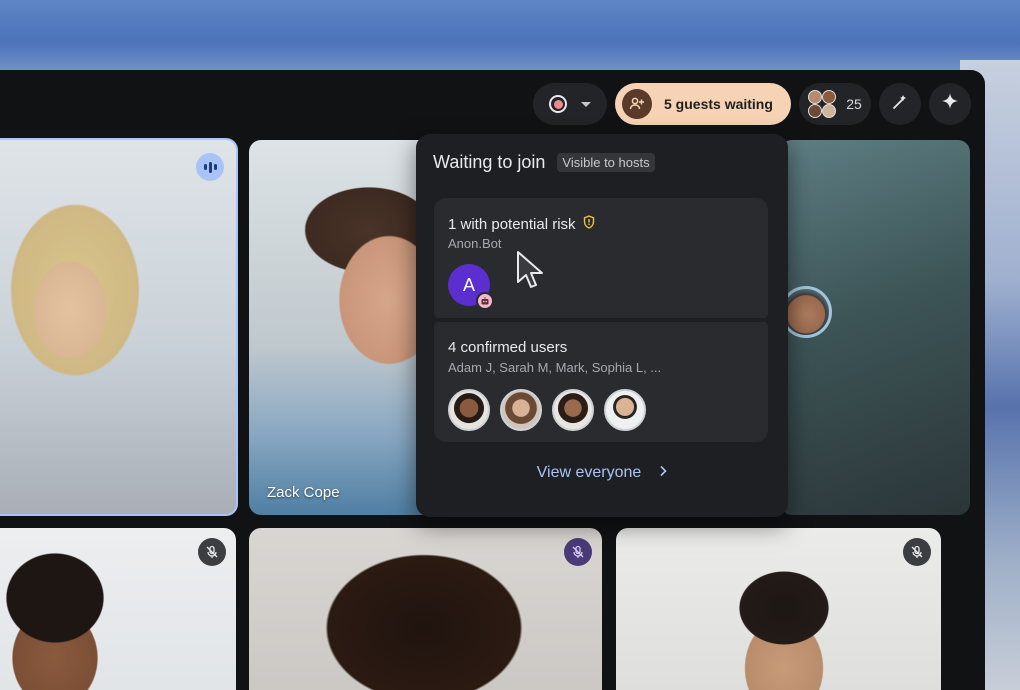 This screenshot has height=690, width=1020. What do you see at coordinates (468, 284) in the screenshot?
I see `avatar-initial: A` at bounding box center [468, 284].